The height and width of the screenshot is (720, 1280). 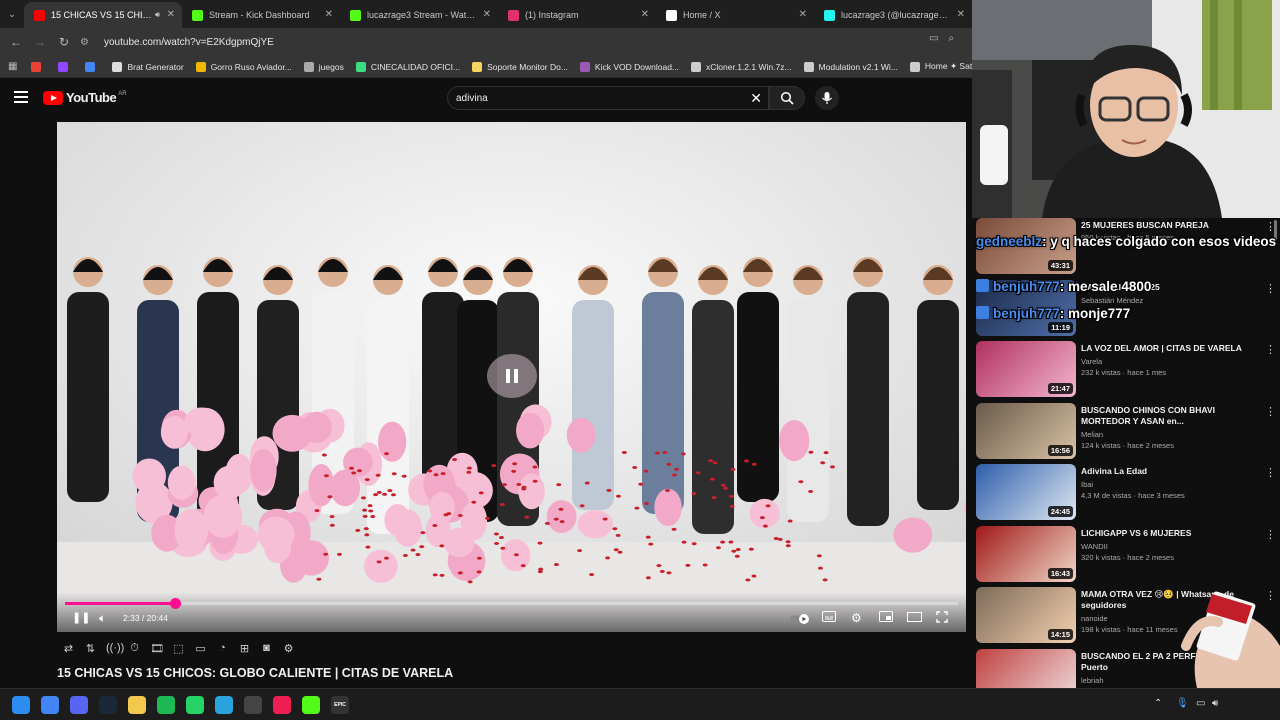 What do you see at coordinates (756, 98) in the screenshot?
I see `clear-search-icon: ✕` at bounding box center [756, 98].